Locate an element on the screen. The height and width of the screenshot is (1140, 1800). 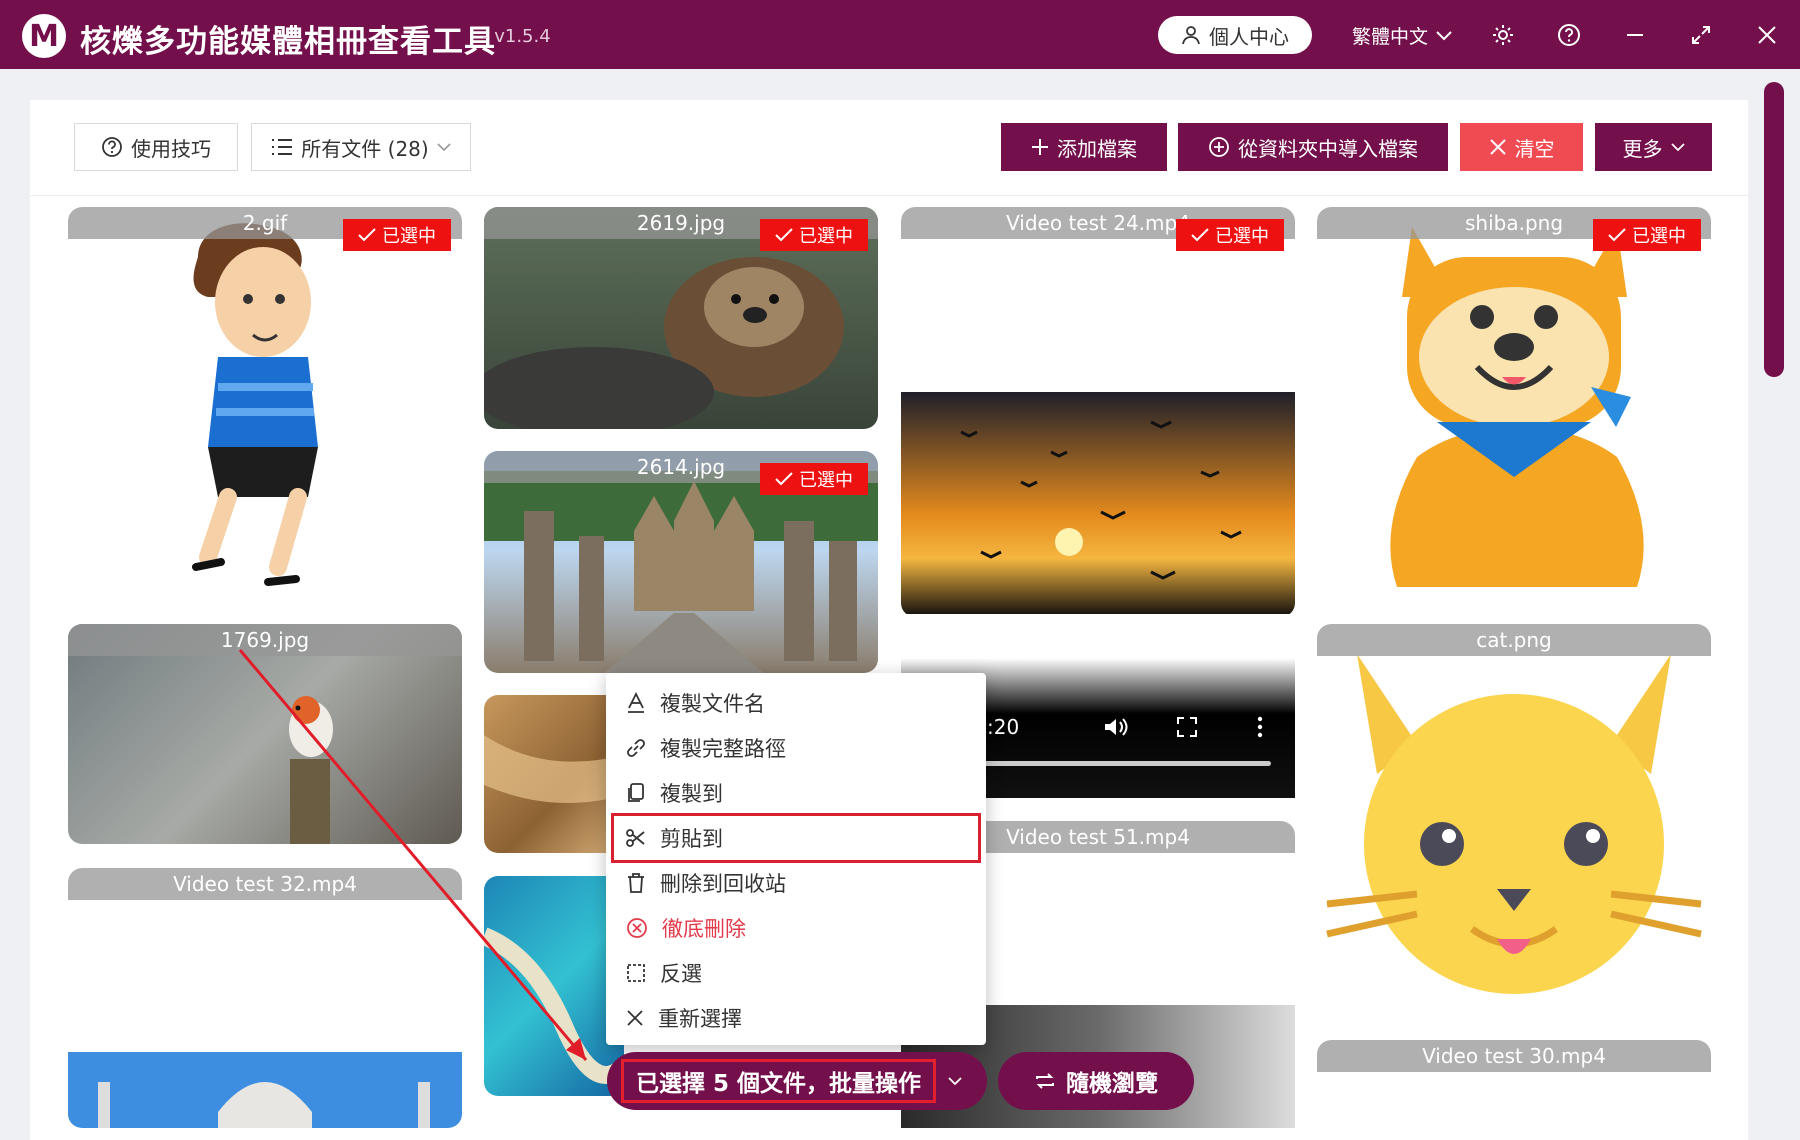
media-card-reef is located at coordinates (554, 986).